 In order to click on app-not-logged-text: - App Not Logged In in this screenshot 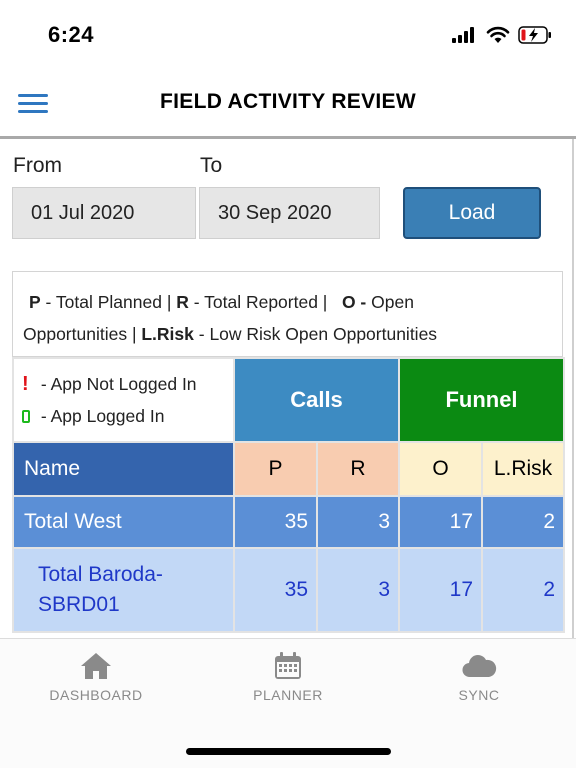, I will do `click(116, 384)`.